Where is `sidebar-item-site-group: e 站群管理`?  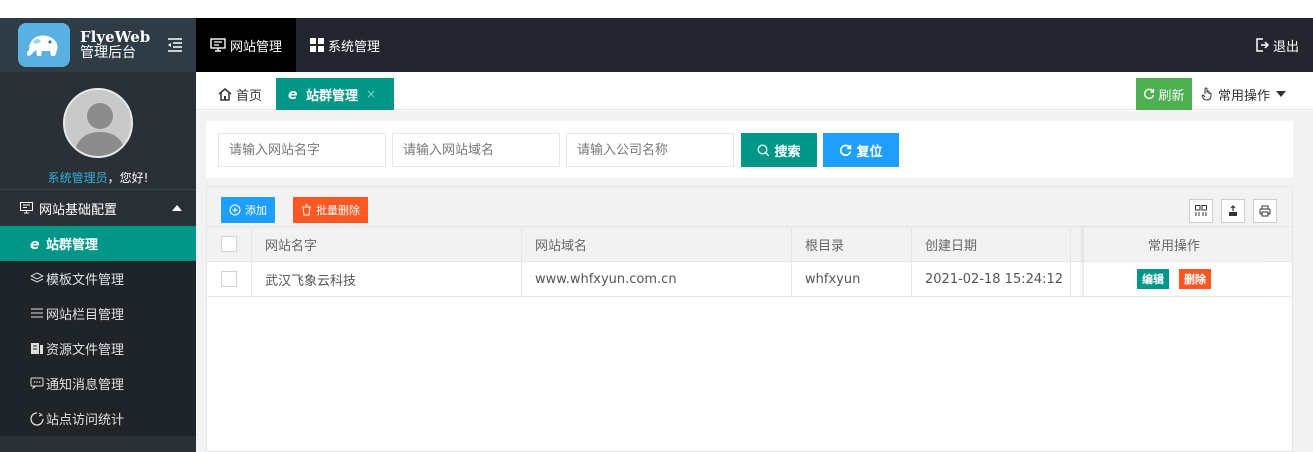
sidebar-item-site-group: e 站群管理 is located at coordinates (98, 243).